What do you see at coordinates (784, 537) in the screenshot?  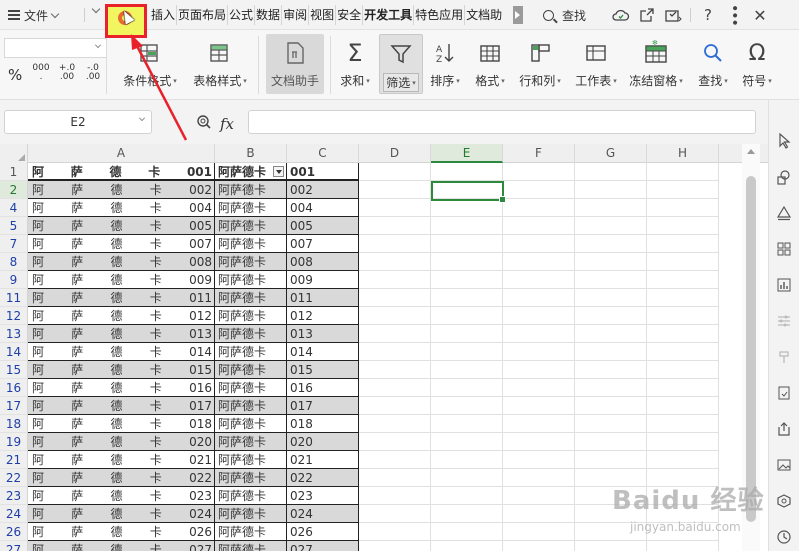 I see `history-icon` at bounding box center [784, 537].